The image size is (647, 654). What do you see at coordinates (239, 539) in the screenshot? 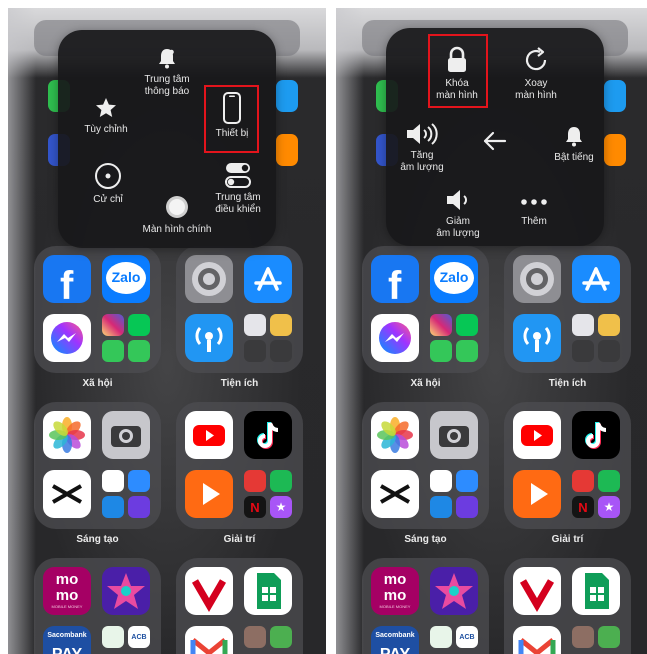
I see `folder-label-entertainment: Giải trí` at bounding box center [239, 539].